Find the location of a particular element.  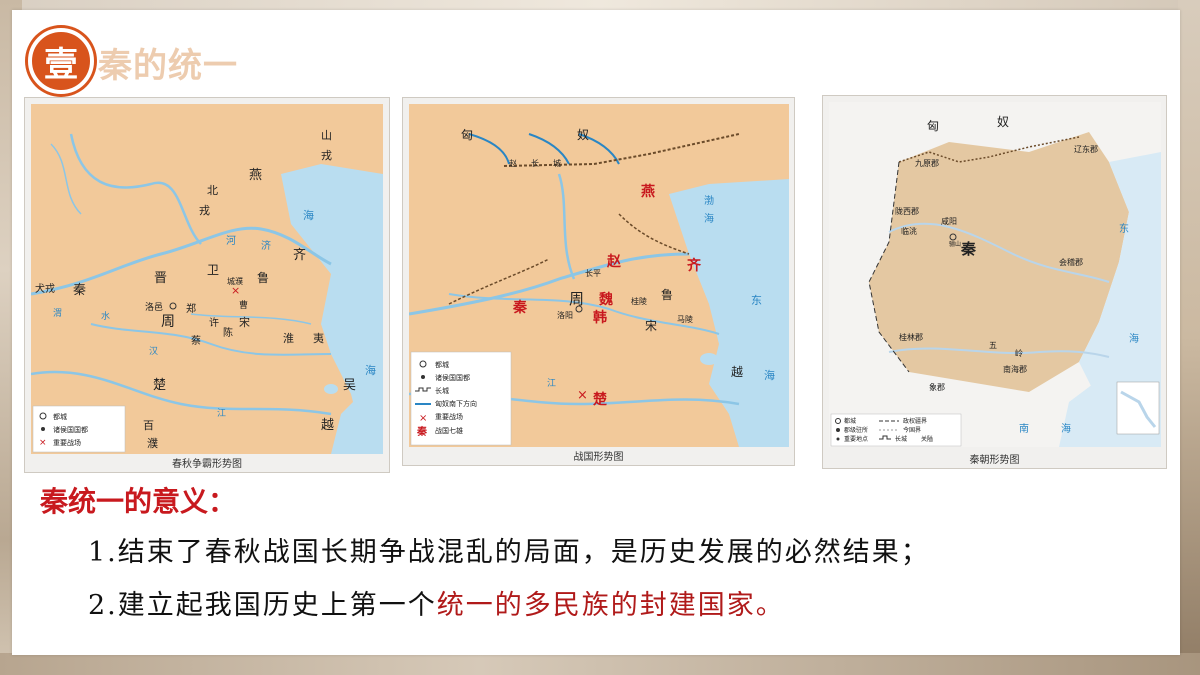

map1-label-bei: 北 is located at coordinates (212, 190).